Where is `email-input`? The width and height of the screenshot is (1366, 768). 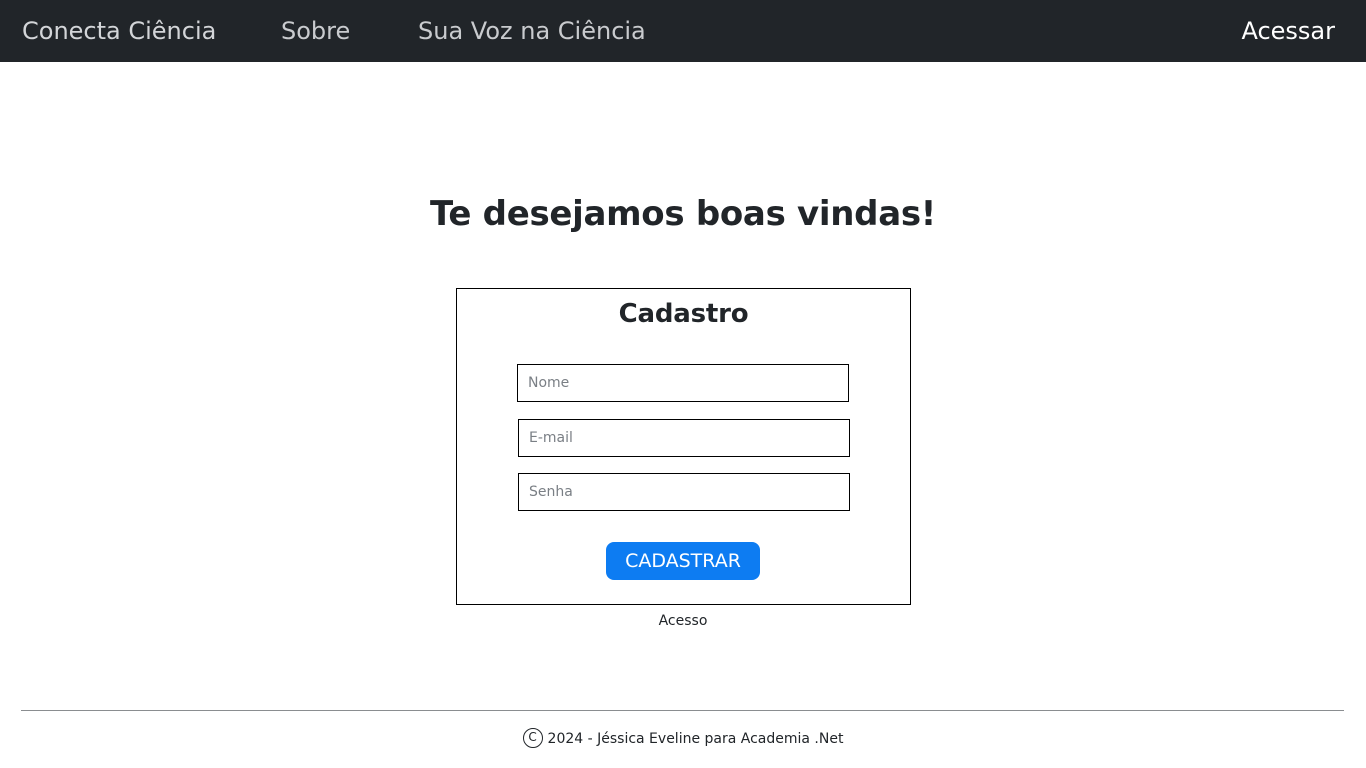 email-input is located at coordinates (684, 438).